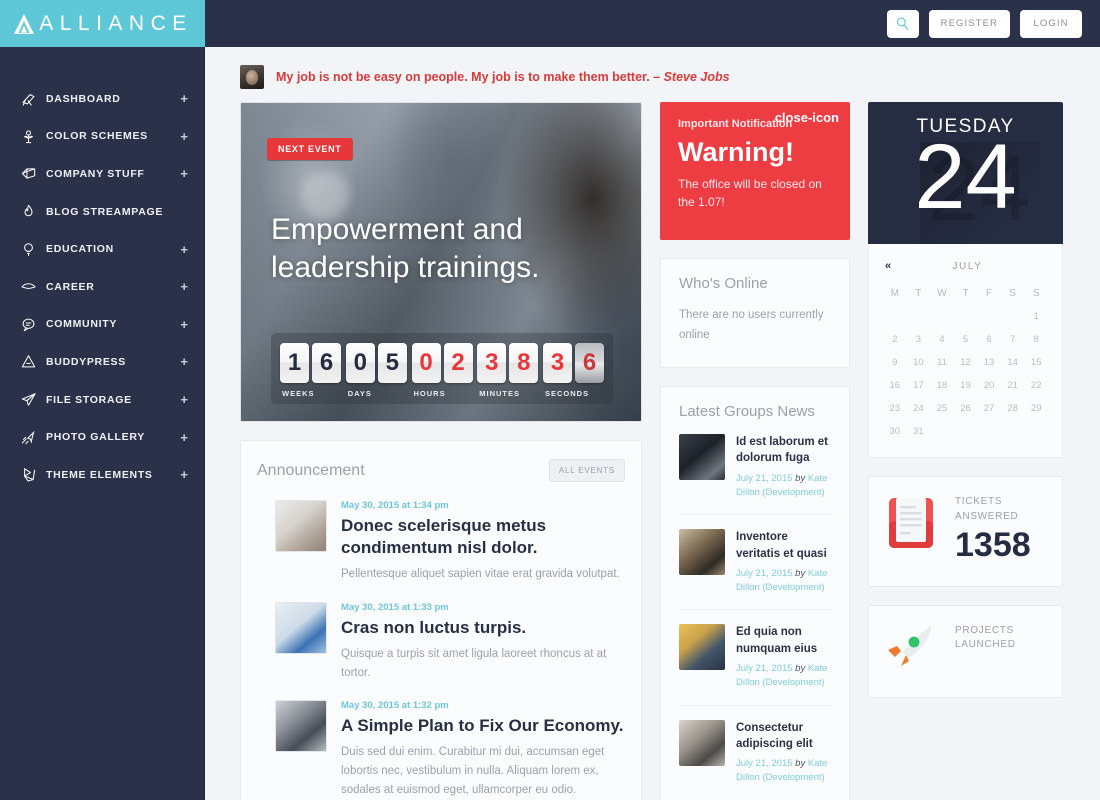  I want to click on calendar-day-cell: 30, so click(895, 431).